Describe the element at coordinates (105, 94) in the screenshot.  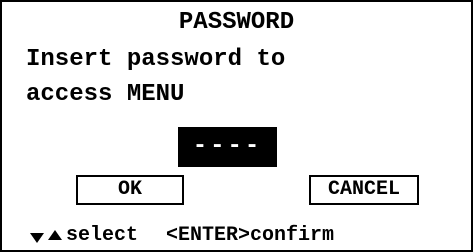
I see `message-line-2: access MENU` at that location.